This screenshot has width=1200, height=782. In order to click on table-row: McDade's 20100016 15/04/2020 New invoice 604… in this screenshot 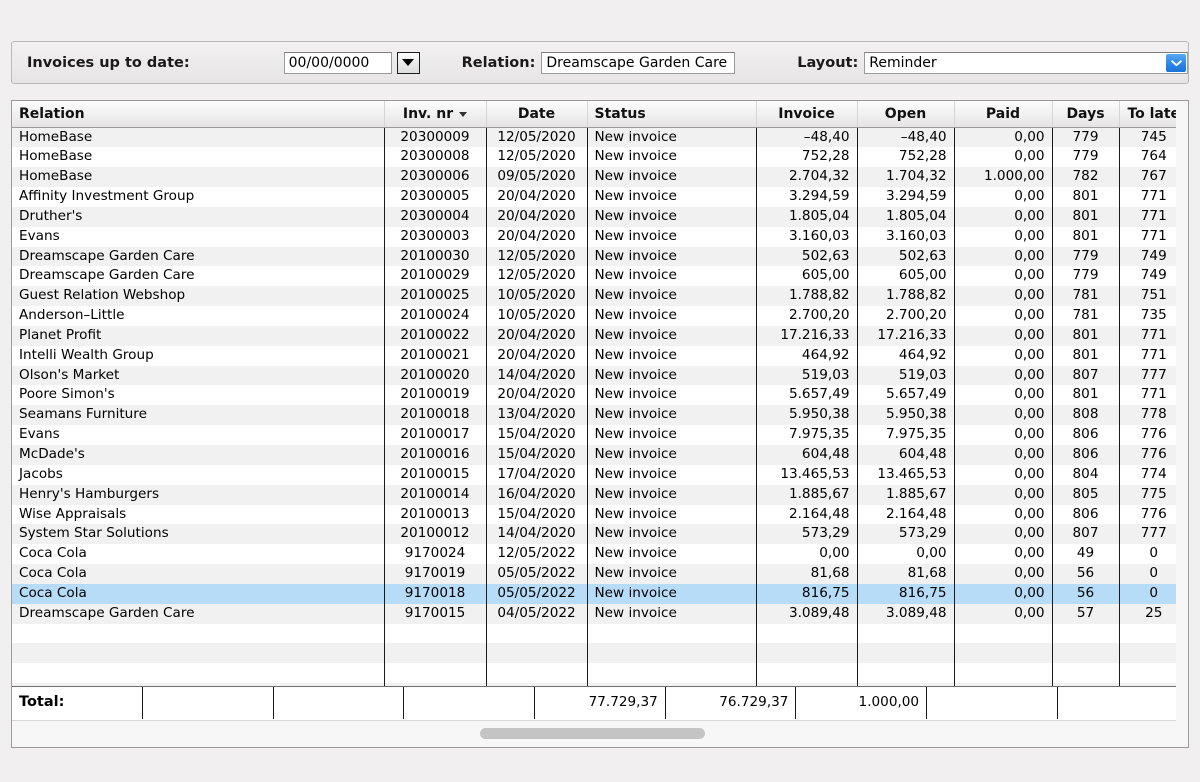, I will do `click(600, 455)`.